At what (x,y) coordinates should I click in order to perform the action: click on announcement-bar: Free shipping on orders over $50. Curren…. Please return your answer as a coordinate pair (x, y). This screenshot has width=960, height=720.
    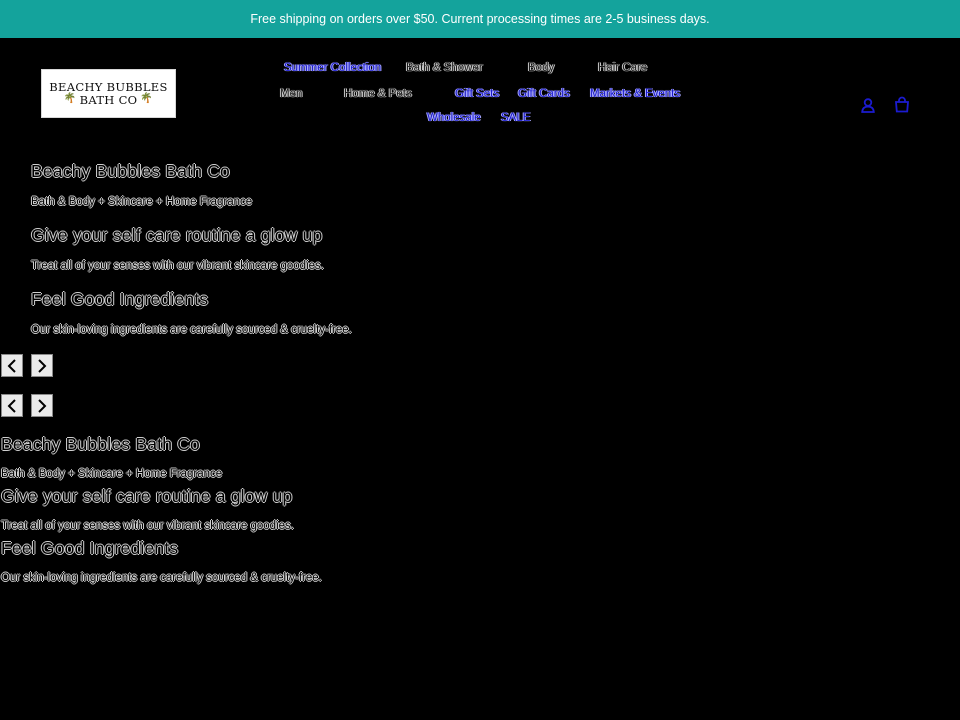
    Looking at the image, I should click on (480, 19).